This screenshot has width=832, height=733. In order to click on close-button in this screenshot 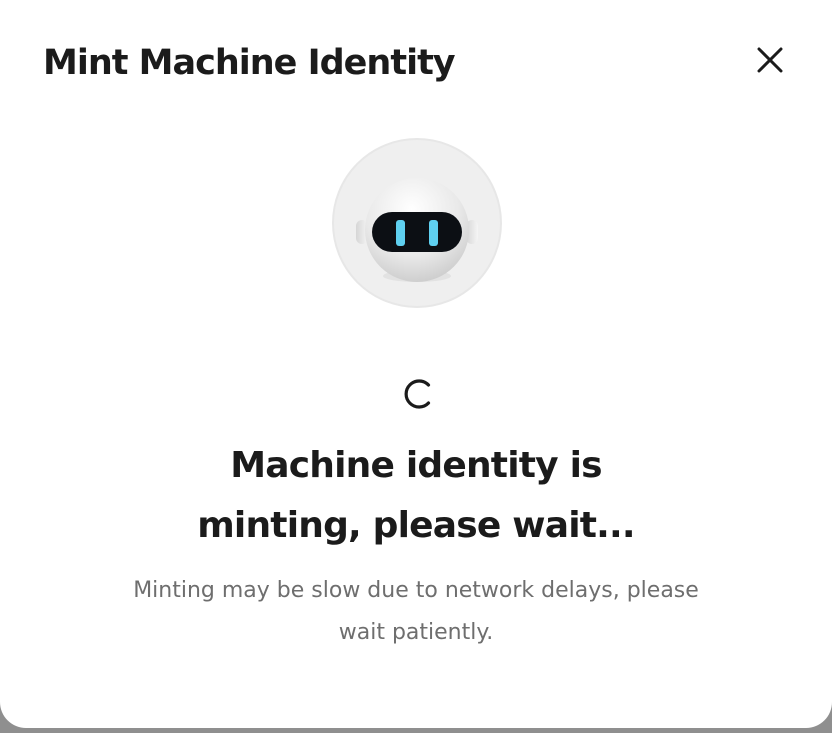, I will do `click(770, 60)`.